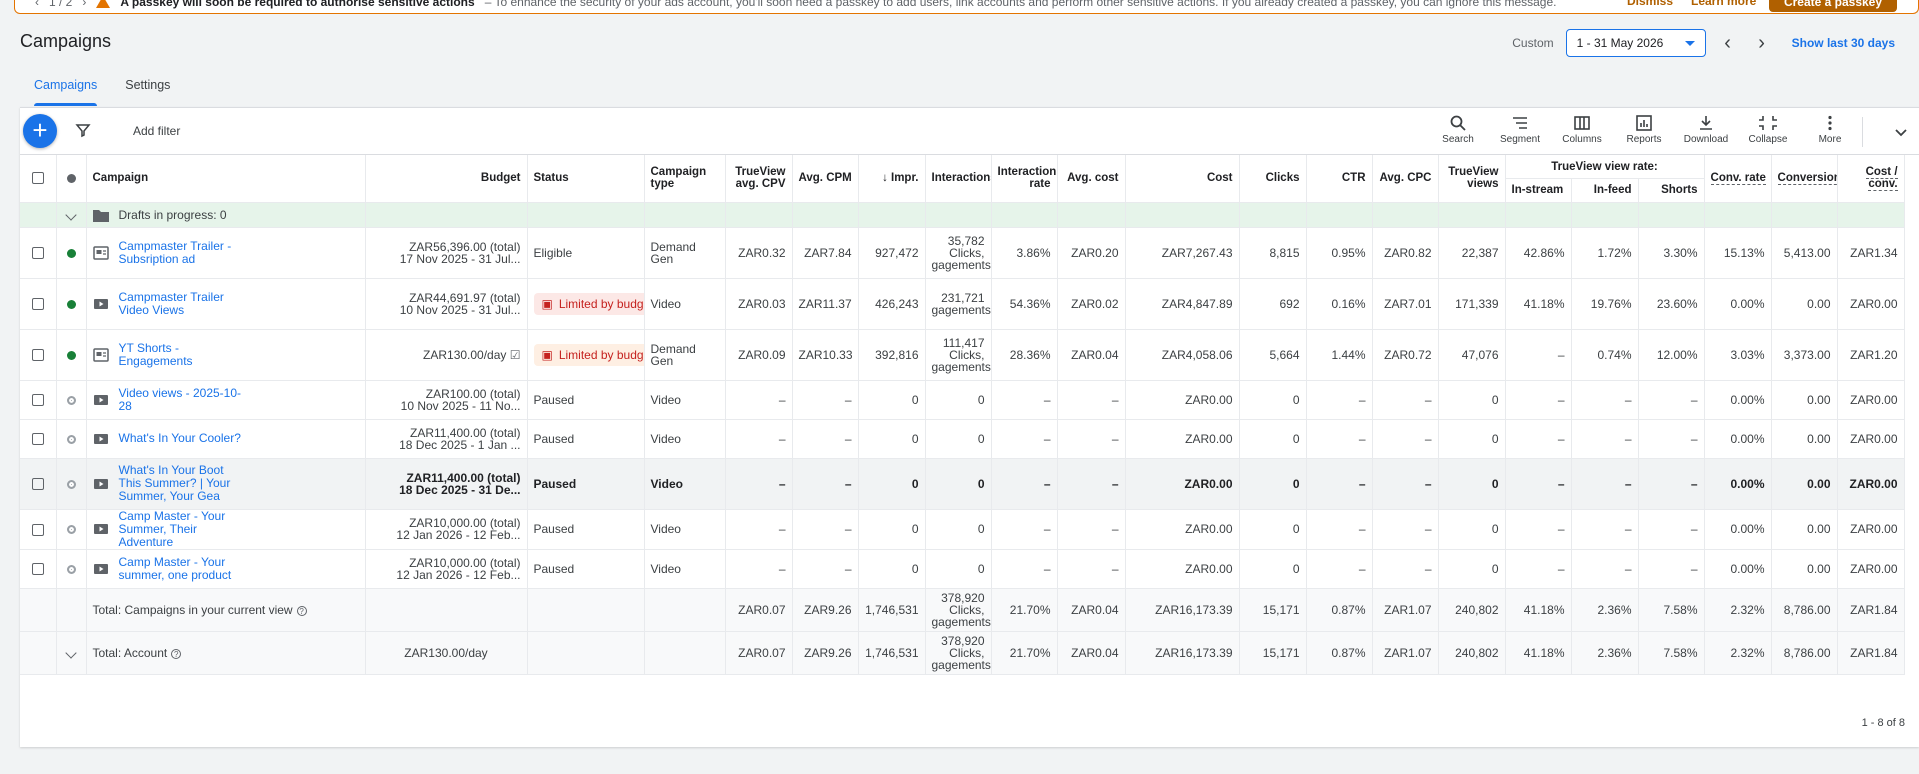 This screenshot has height=774, width=1919. What do you see at coordinates (1091, 179) in the screenshot?
I see `column-avg-cost: Avg. cost` at bounding box center [1091, 179].